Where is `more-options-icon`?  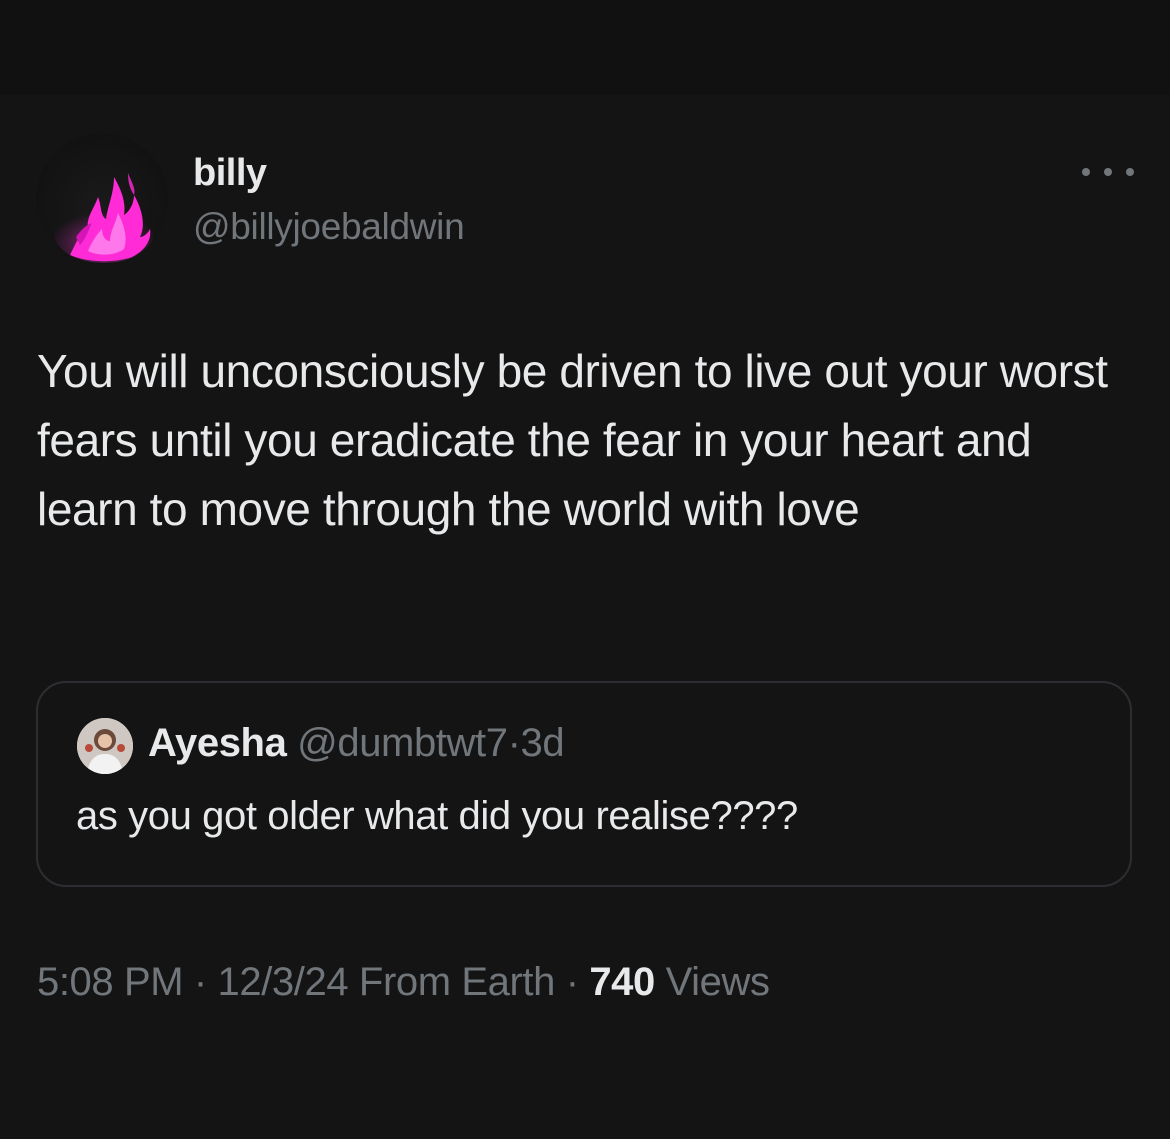 more-options-icon is located at coordinates (1108, 172).